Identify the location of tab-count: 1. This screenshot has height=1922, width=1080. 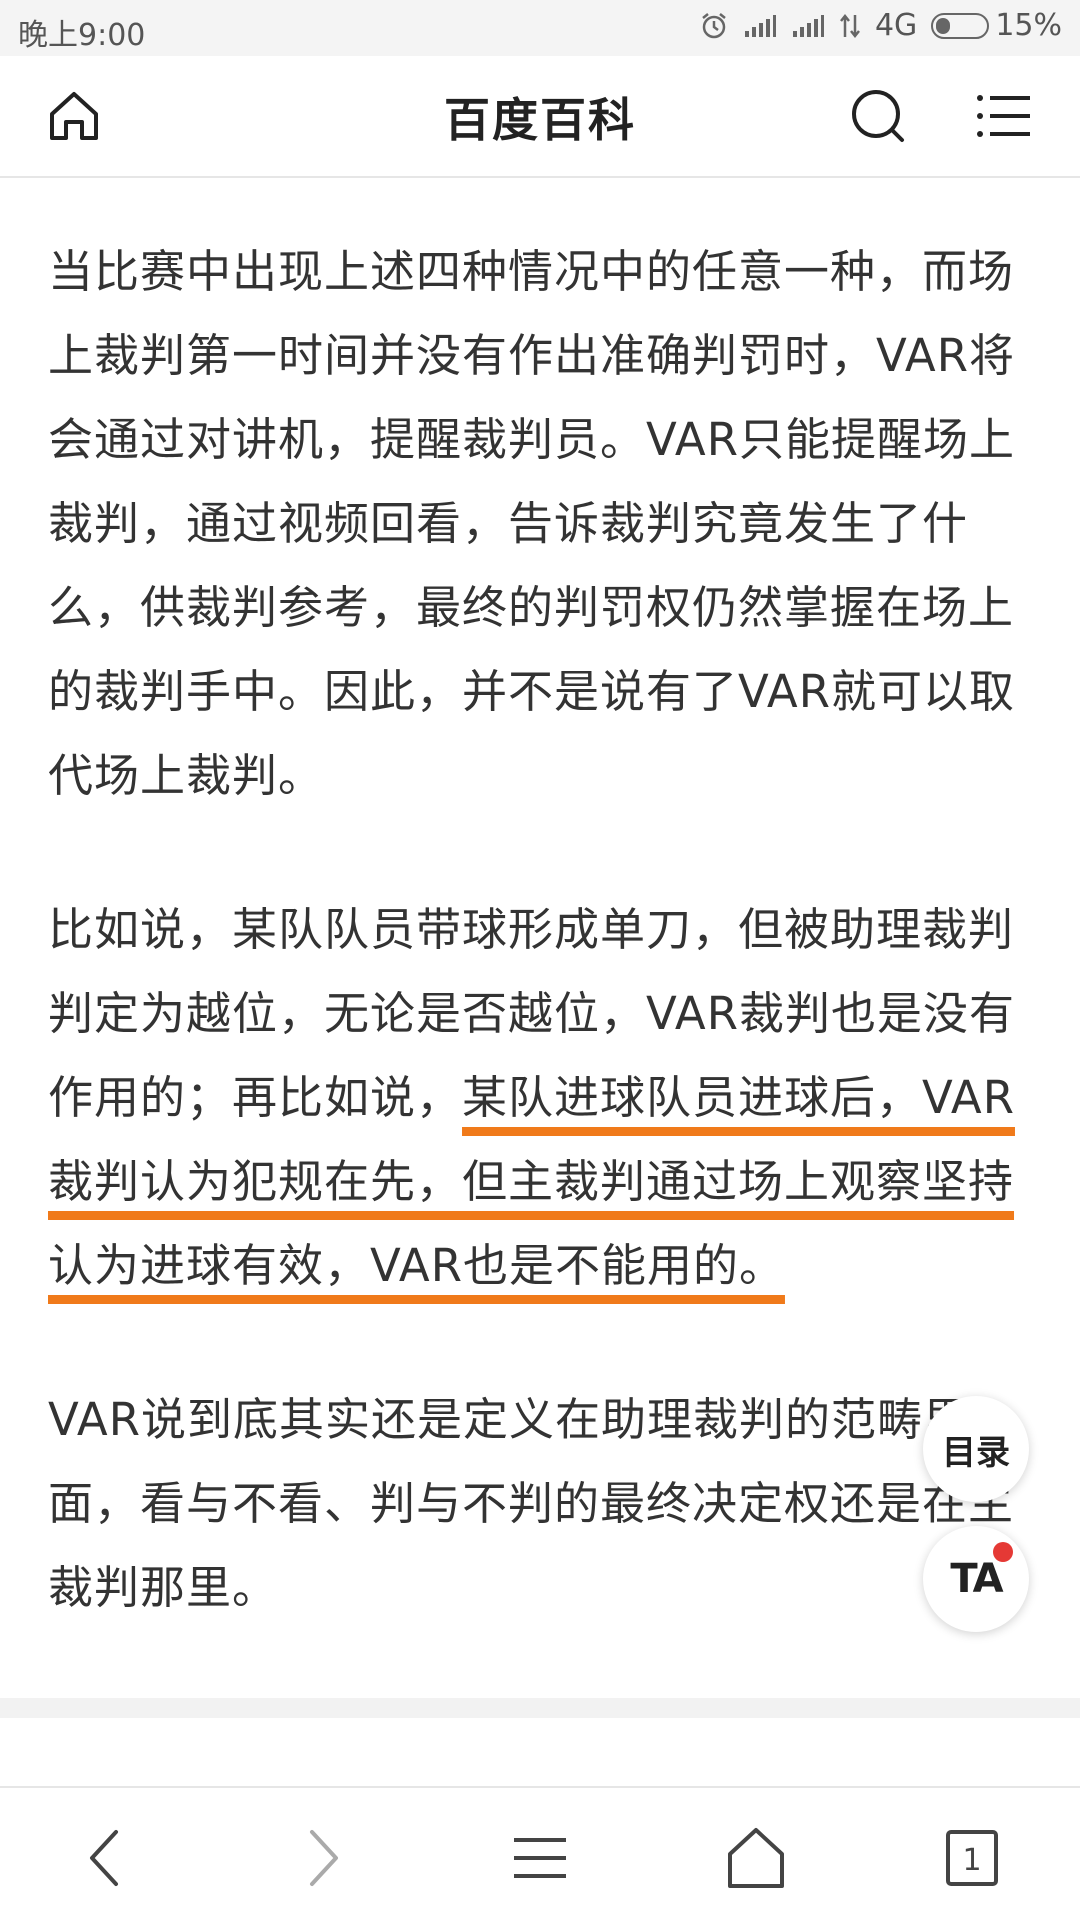
(971, 1860).